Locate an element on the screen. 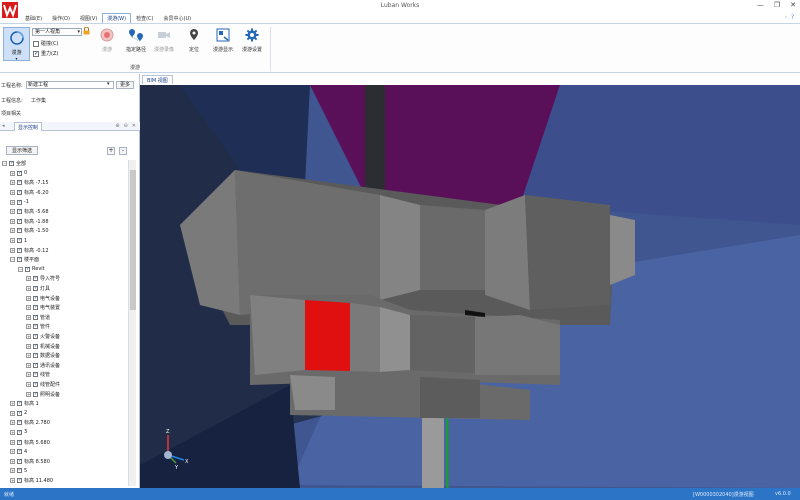  collision-checkbox is located at coordinates (36, 43).